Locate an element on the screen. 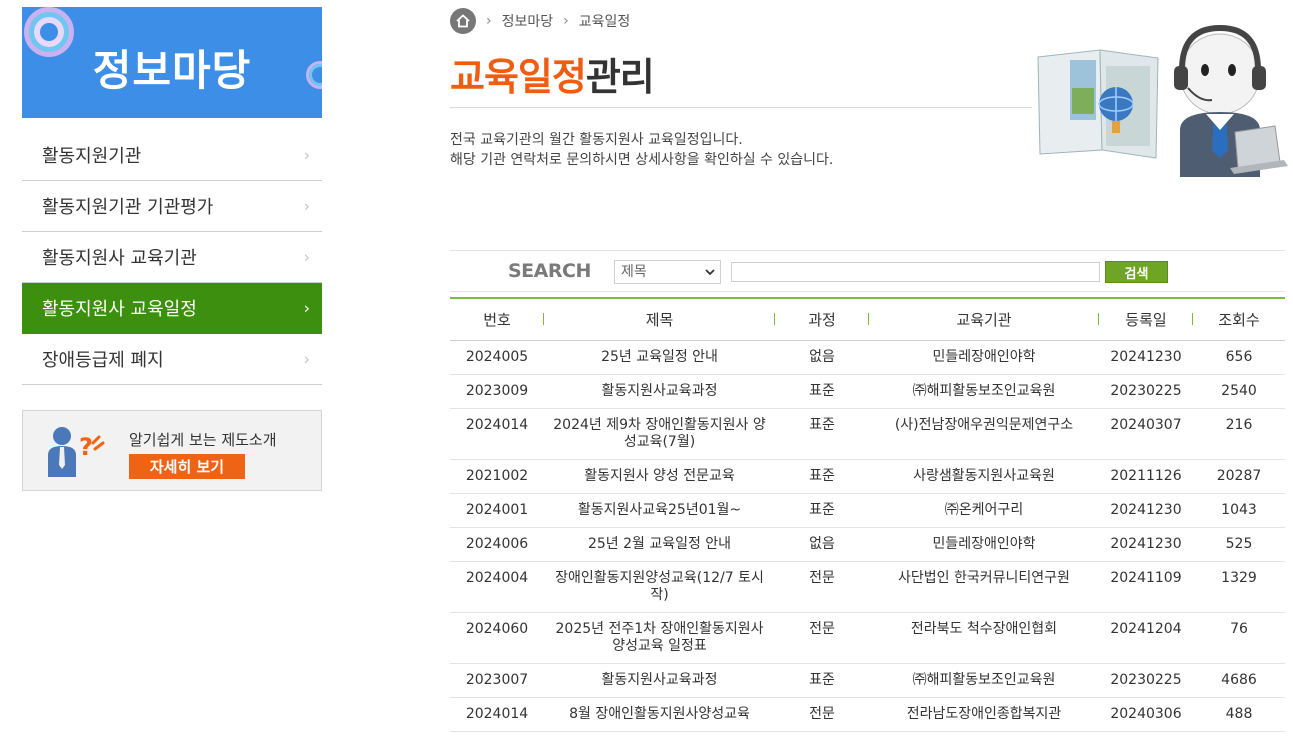 The width and height of the screenshot is (1293, 736). column-header-course: 과정 is located at coordinates (822, 319).